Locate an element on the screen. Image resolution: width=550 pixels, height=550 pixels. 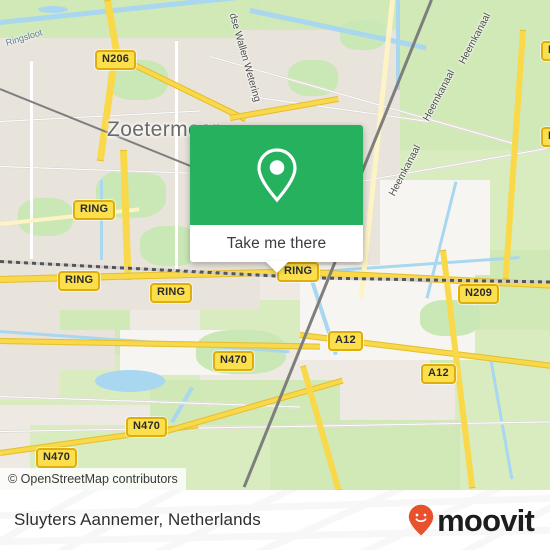
popup-header is located at coordinates (276, 175).